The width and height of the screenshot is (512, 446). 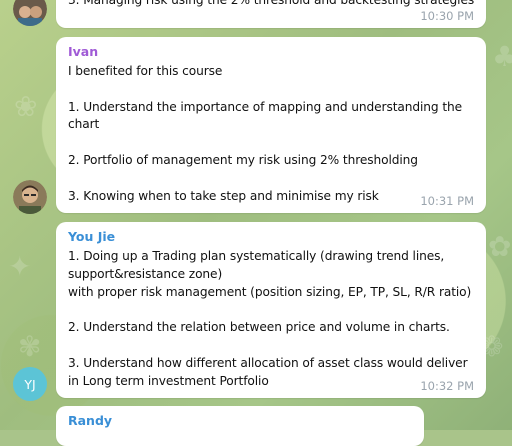 I want to click on avatar, so click(x=30, y=197).